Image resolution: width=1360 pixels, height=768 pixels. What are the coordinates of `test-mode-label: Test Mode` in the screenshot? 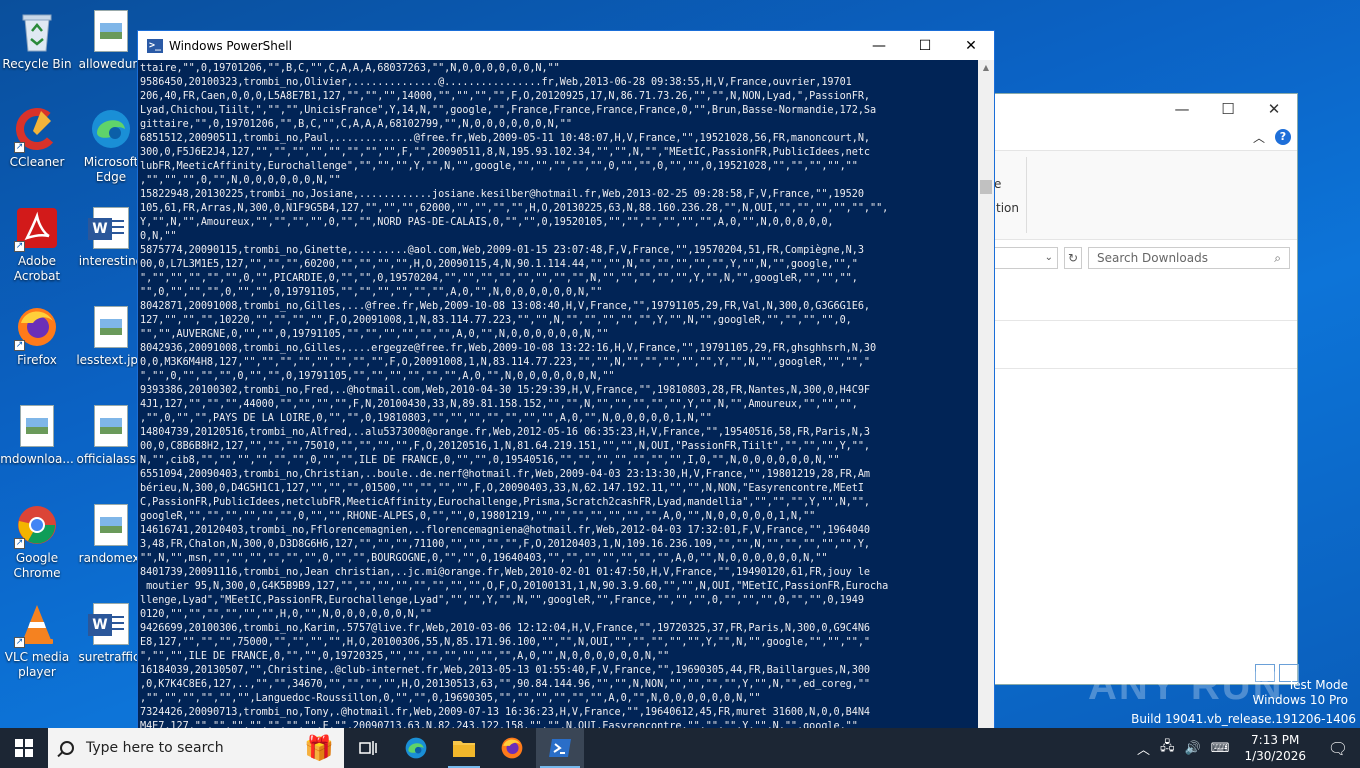 It's located at (1317, 685).